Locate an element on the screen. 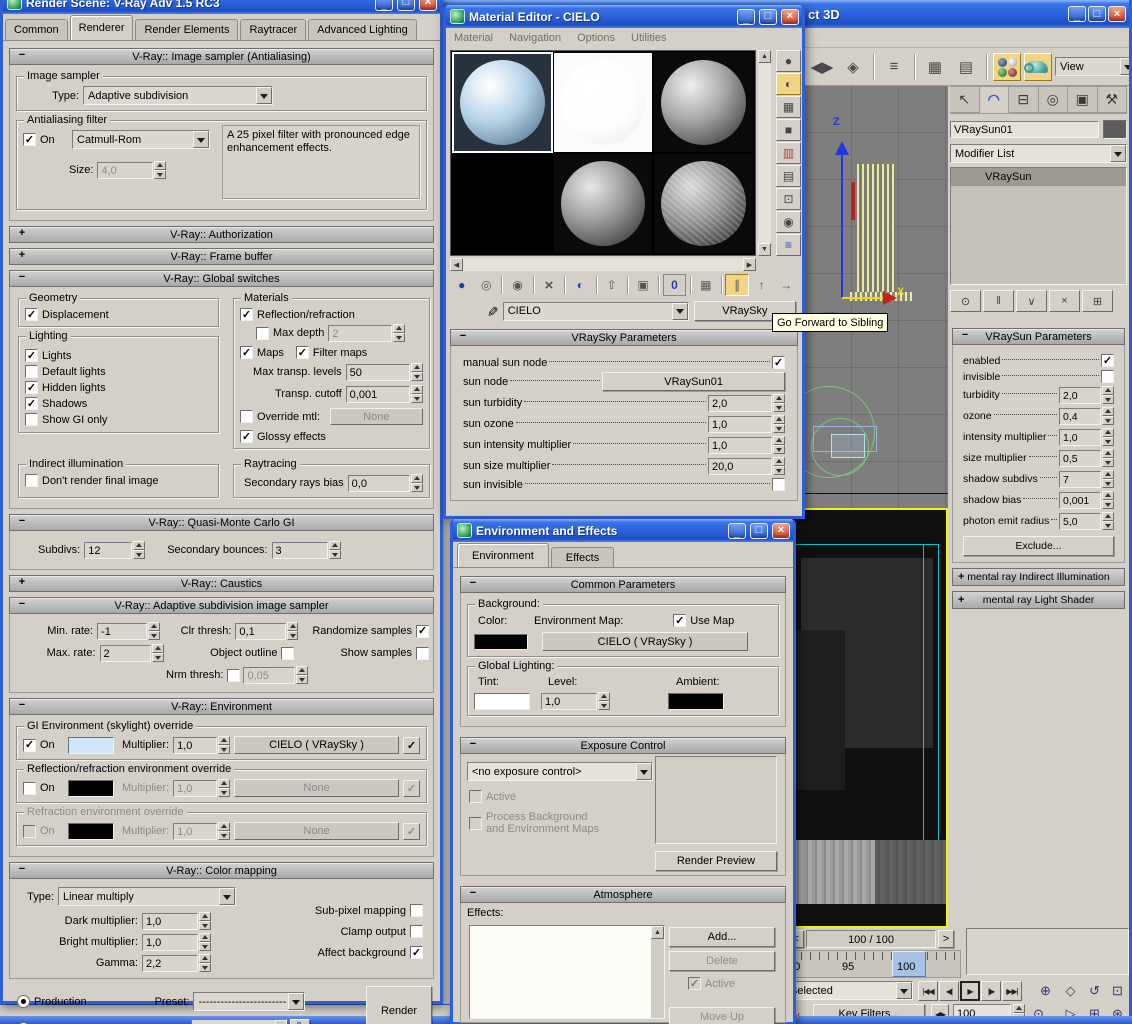 The image size is (1132, 1024). viewport-front: Z X is located at coordinates (876, 297).